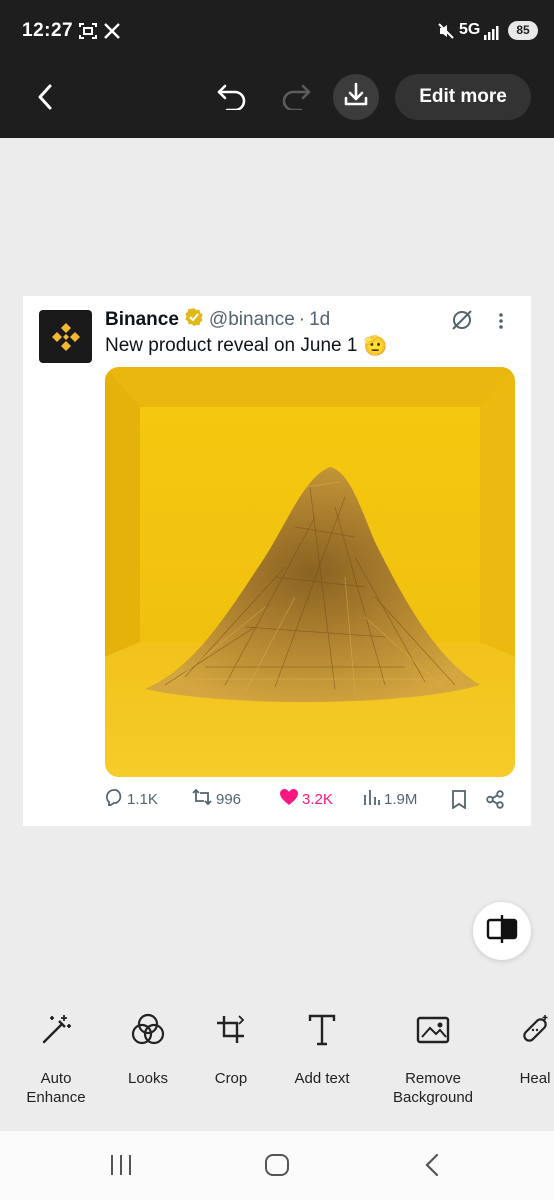 The image size is (554, 1200). What do you see at coordinates (446, 33) in the screenshot?
I see `mute-icon` at bounding box center [446, 33].